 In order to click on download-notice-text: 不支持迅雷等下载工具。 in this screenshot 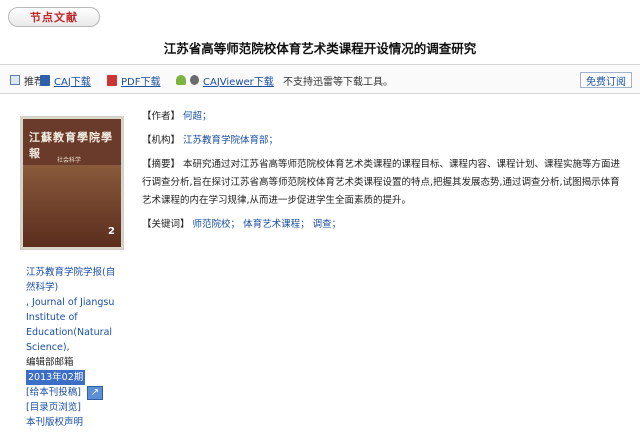, I will do `click(338, 82)`.